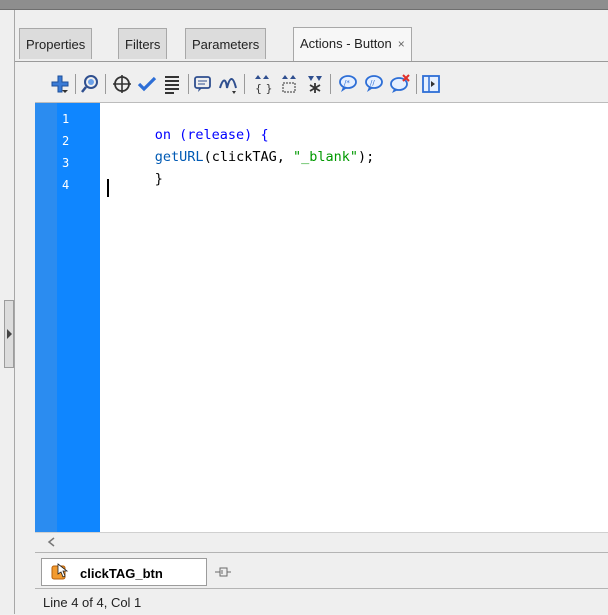 Image resolution: width=608 pixels, height=615 pixels. Describe the element at coordinates (223, 572) in the screenshot. I see `pin-script-icon` at that location.